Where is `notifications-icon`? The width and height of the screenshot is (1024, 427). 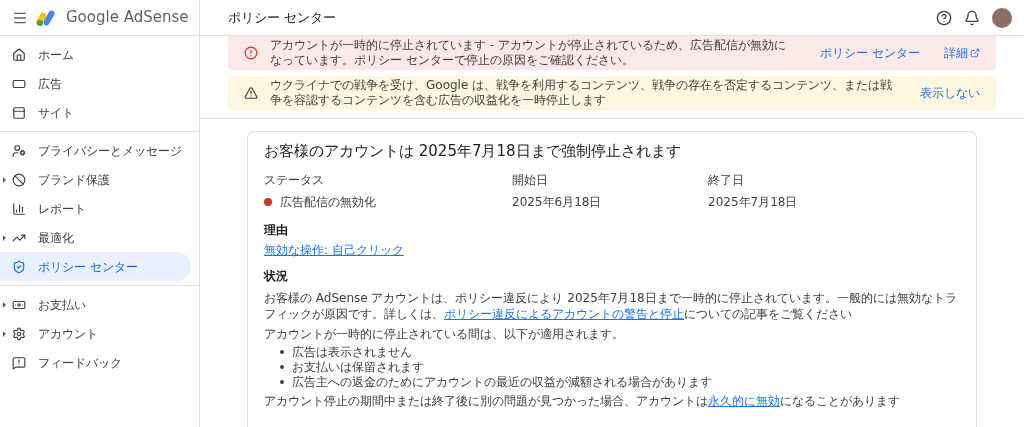
notifications-icon is located at coordinates (972, 17).